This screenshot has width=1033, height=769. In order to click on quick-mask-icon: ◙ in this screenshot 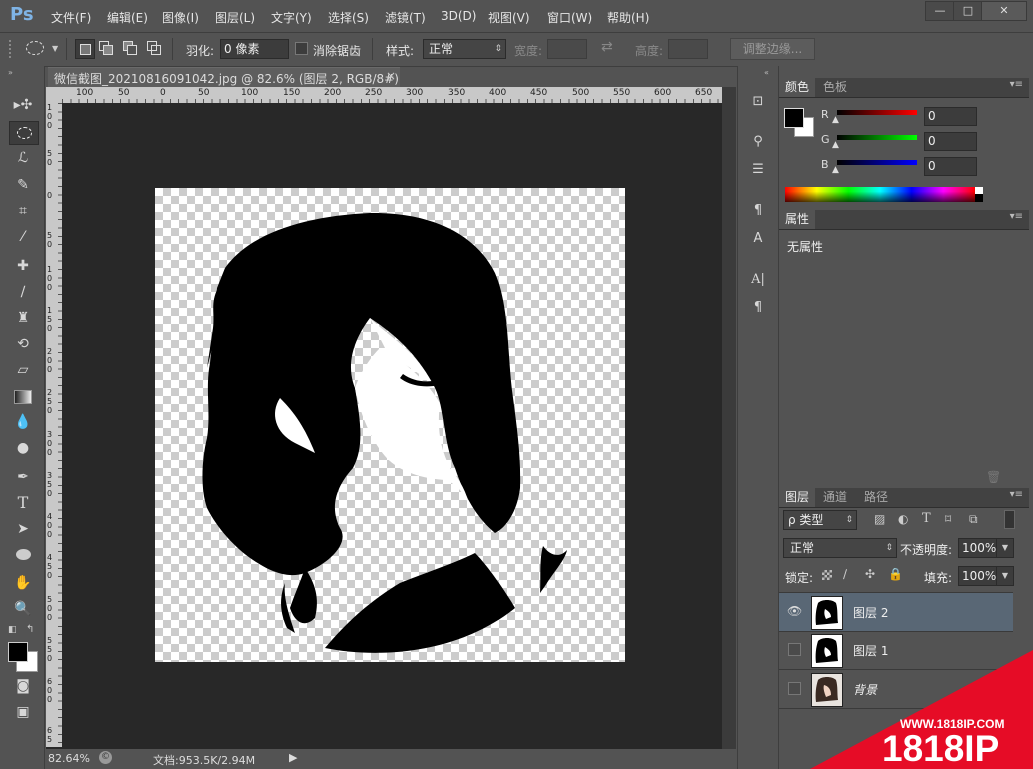, I will do `click(23, 686)`.